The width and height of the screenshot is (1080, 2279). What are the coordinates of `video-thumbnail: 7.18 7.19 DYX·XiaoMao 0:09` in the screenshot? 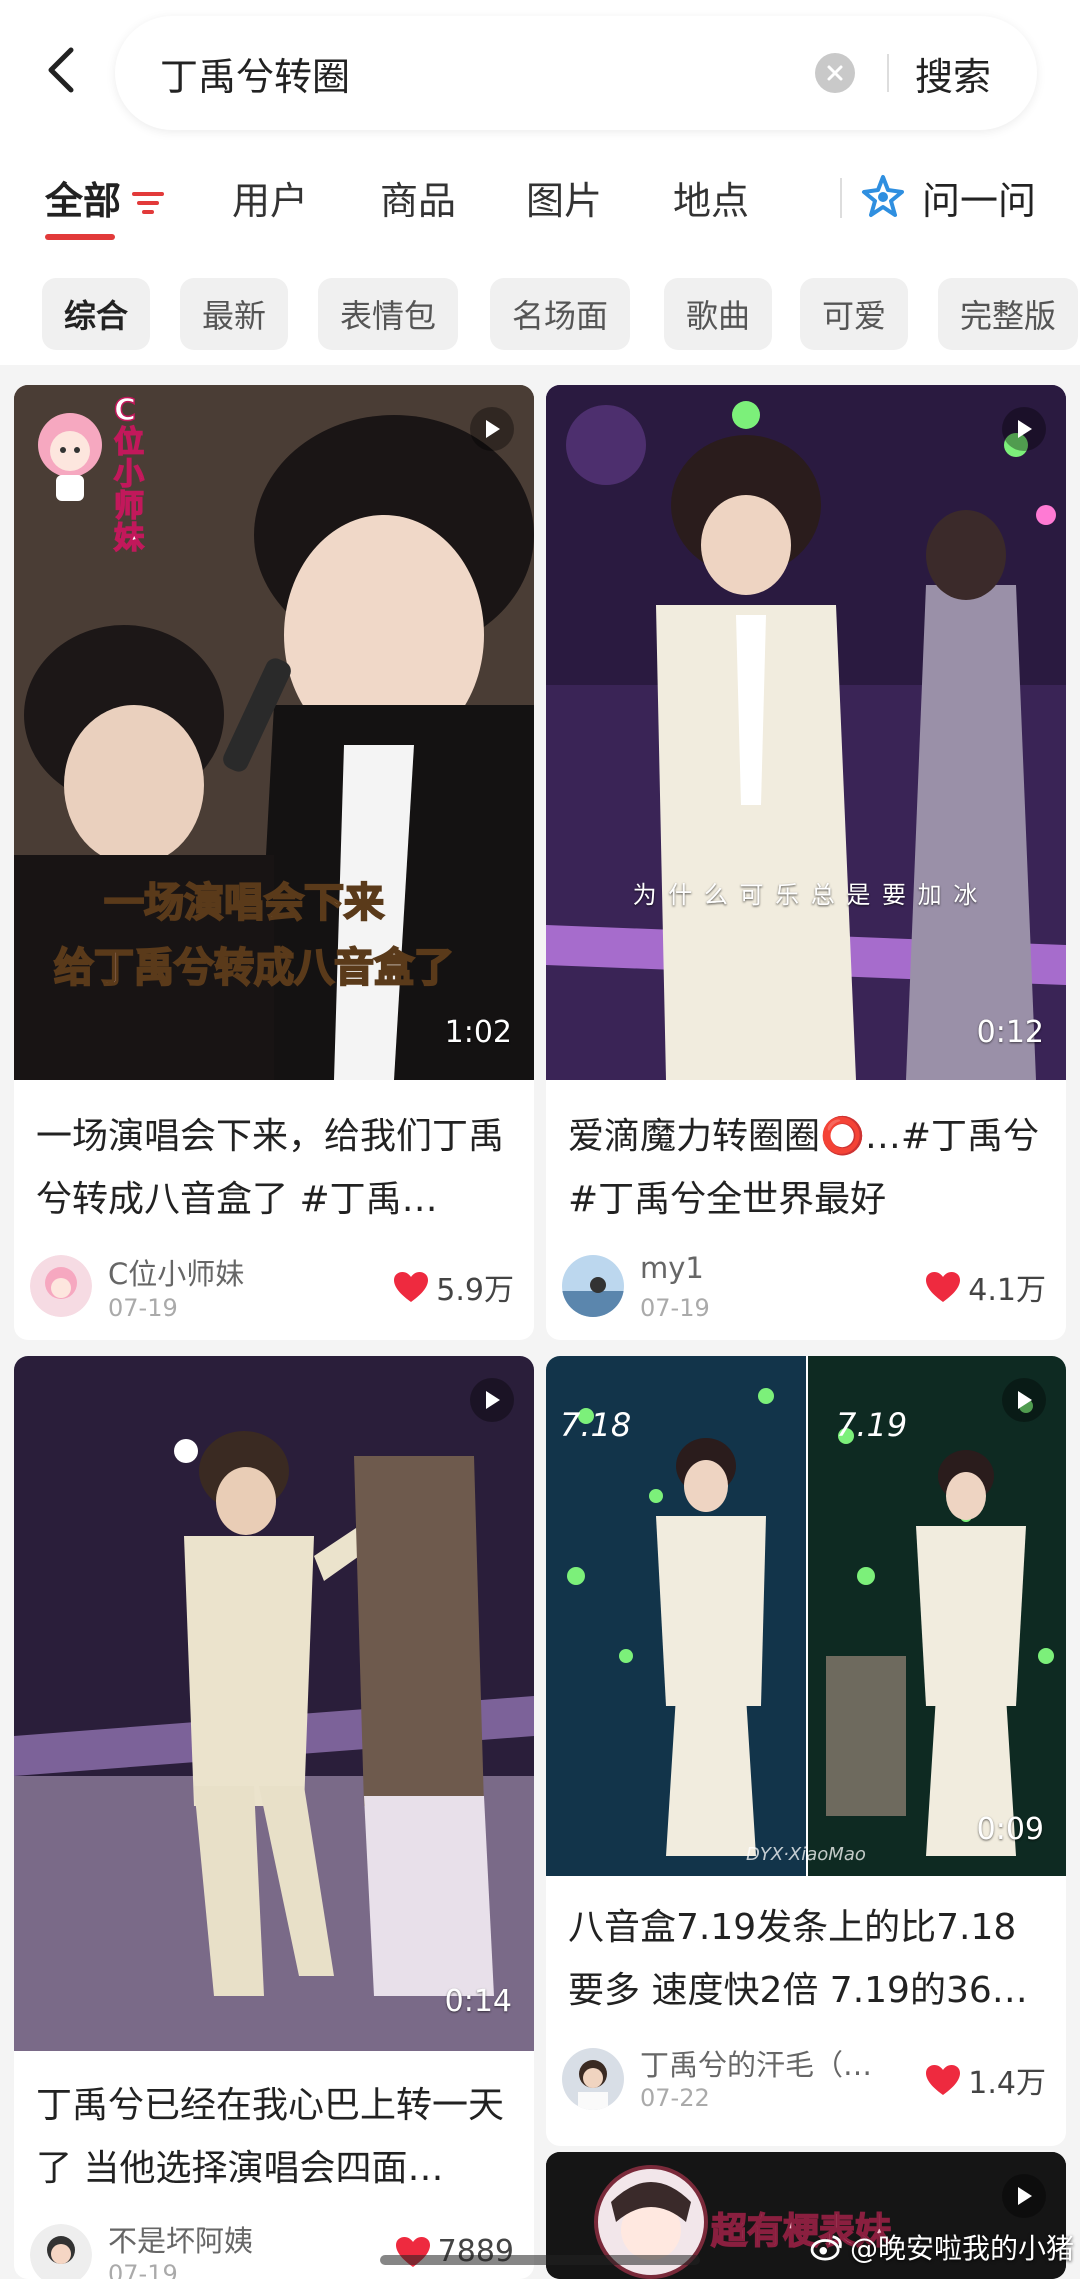 It's located at (806, 1616).